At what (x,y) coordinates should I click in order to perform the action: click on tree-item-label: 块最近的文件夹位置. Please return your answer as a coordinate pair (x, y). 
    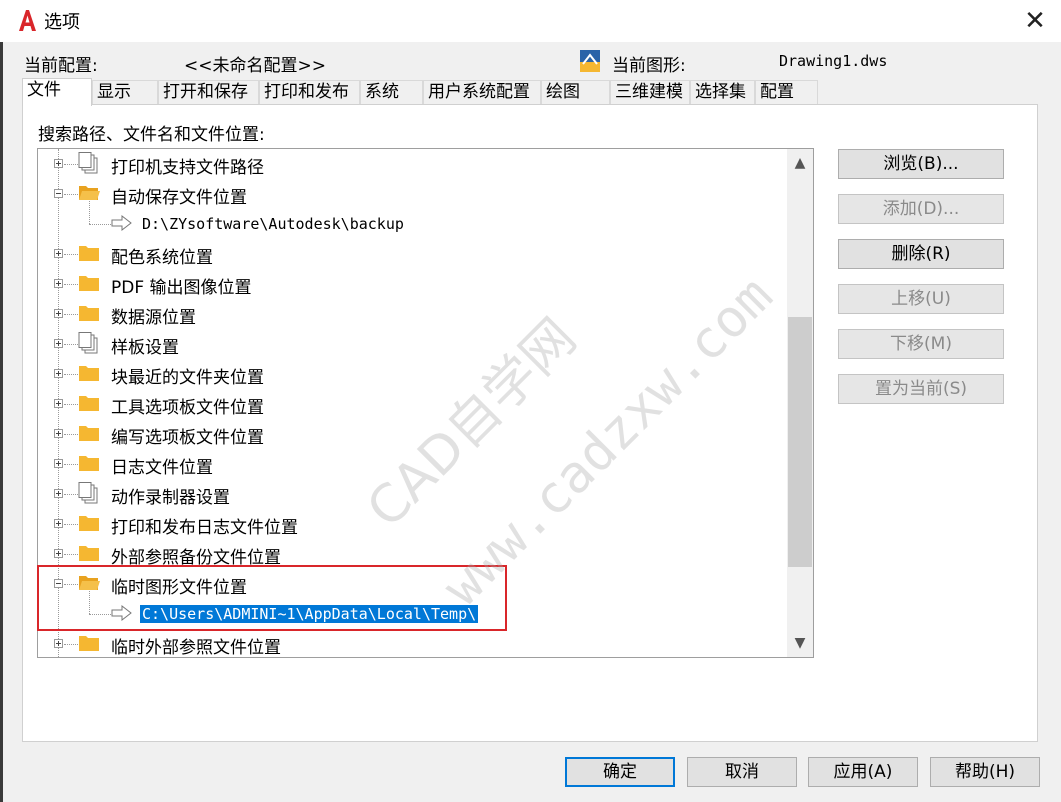
    Looking at the image, I should click on (187, 378).